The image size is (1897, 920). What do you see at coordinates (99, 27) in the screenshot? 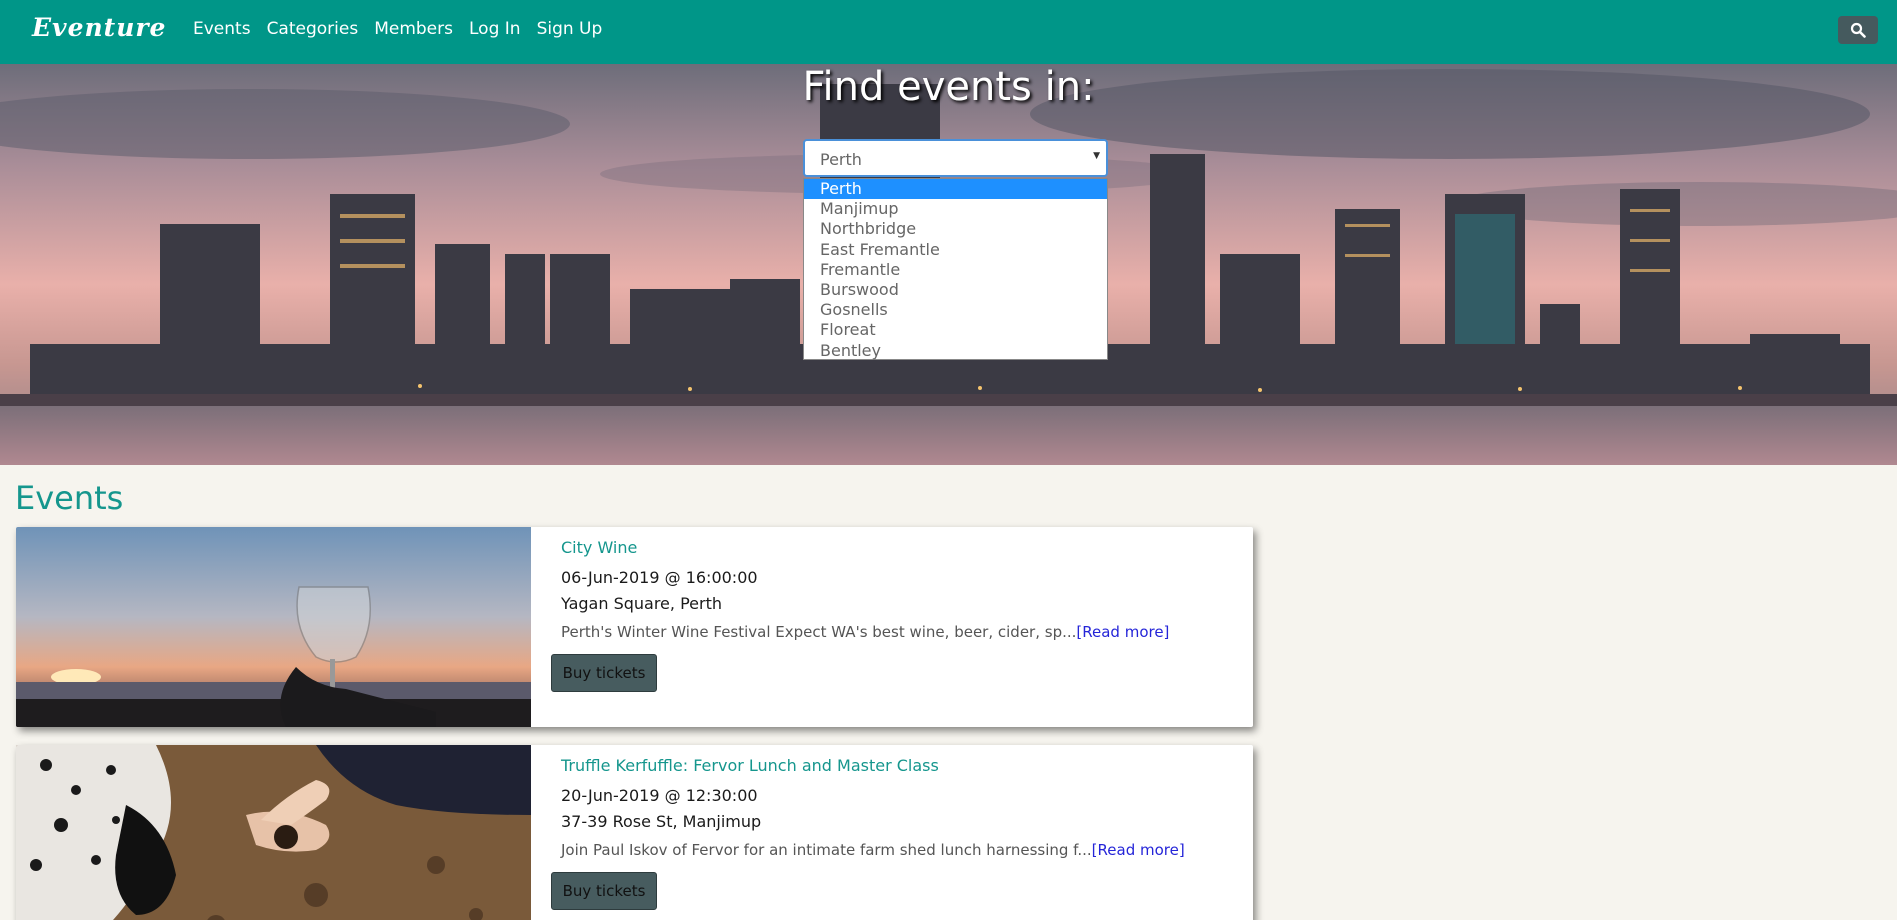
I see `brand-logo: Eventure` at bounding box center [99, 27].